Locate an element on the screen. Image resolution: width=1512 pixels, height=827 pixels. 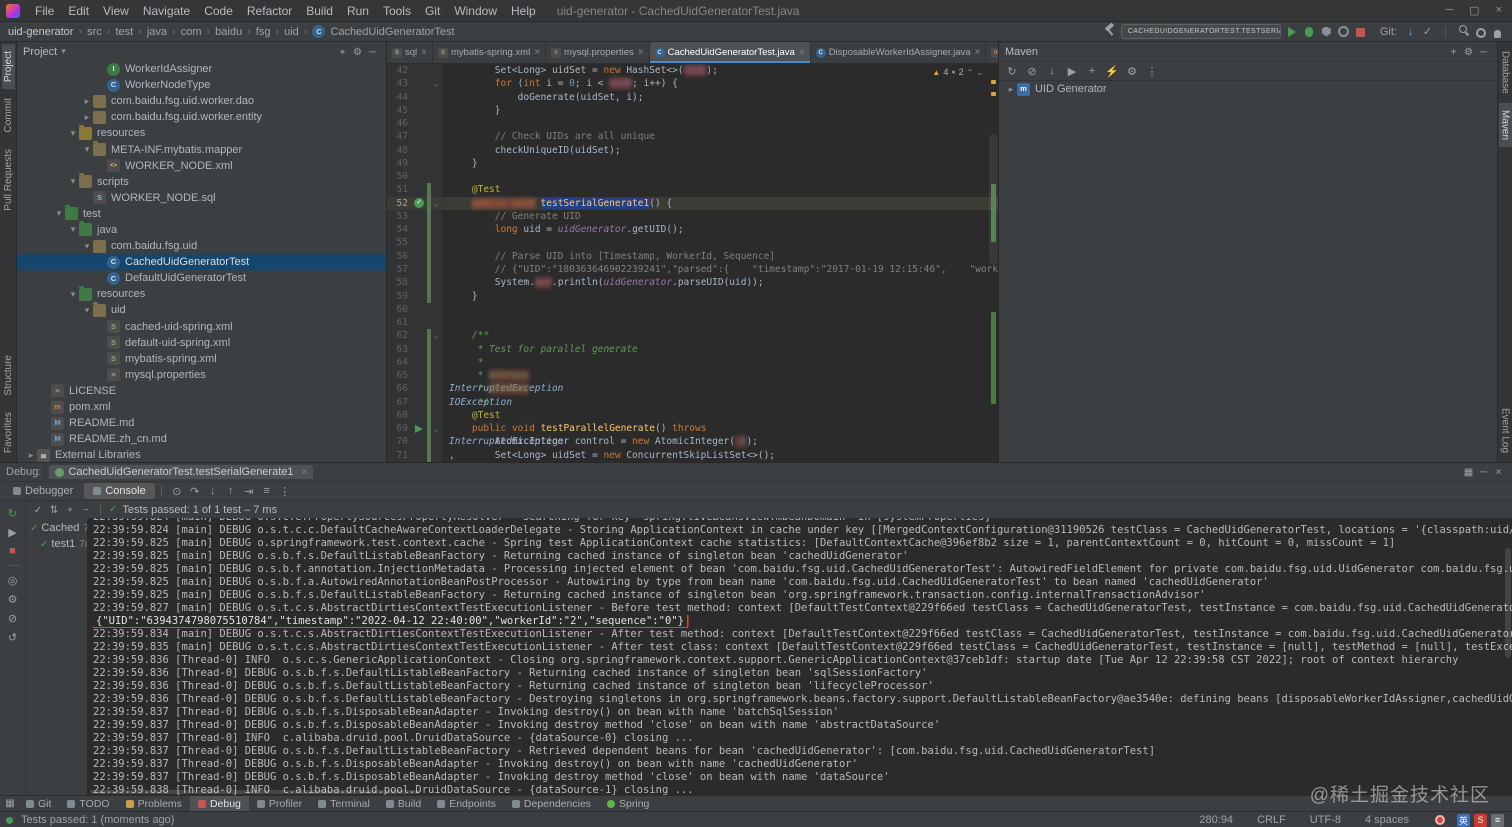
breadcrumb-item: uid is located at coordinates (291, 32).